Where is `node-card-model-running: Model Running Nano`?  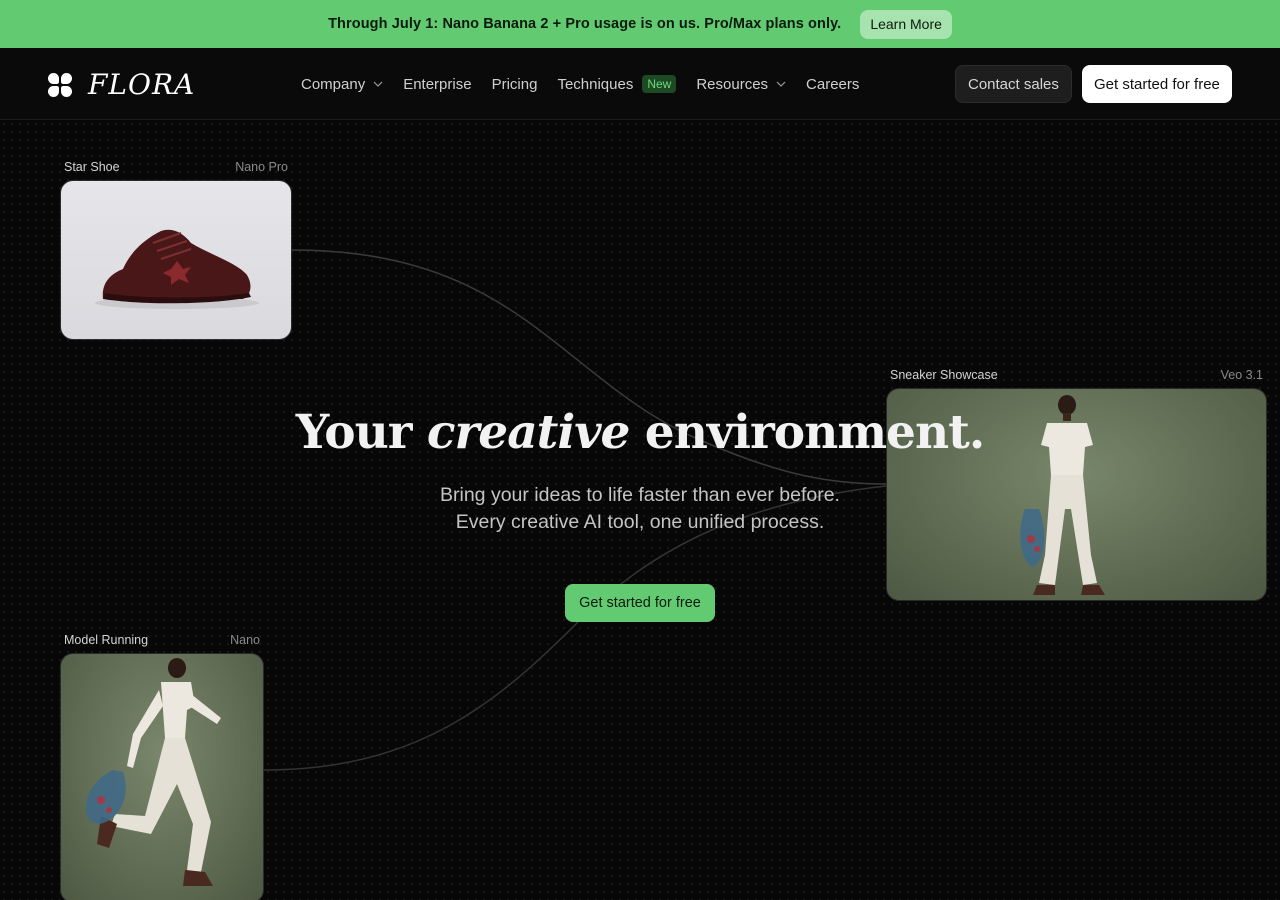
node-card-model-running: Model Running Nano is located at coordinates (162, 766).